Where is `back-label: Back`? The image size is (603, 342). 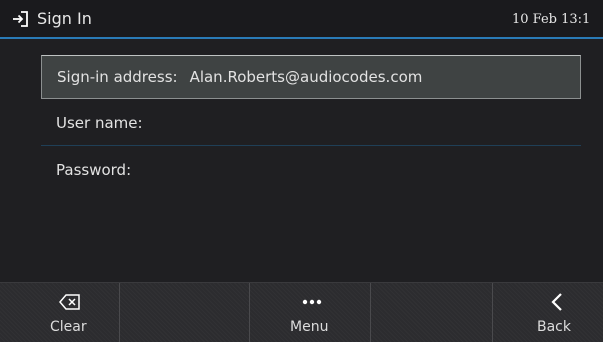 back-label: Back is located at coordinates (554, 327).